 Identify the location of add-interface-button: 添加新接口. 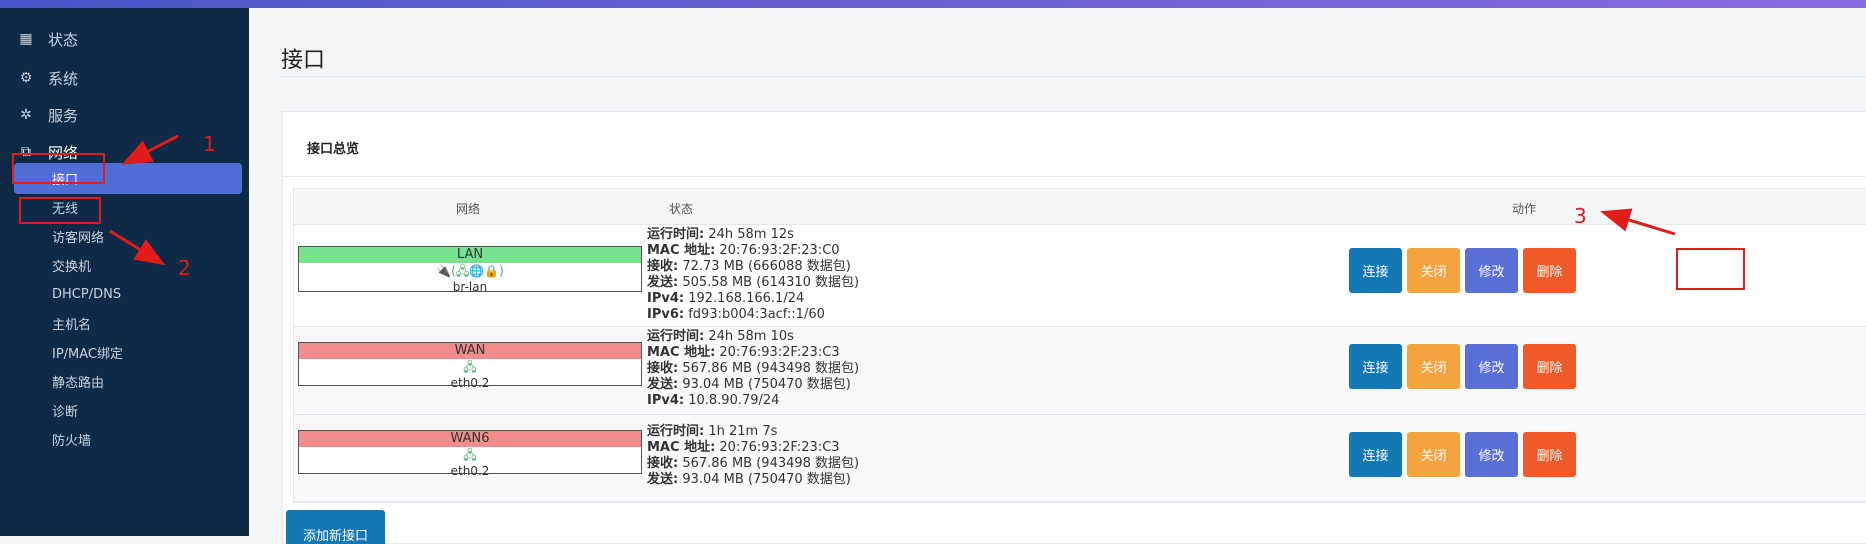
(335, 527).